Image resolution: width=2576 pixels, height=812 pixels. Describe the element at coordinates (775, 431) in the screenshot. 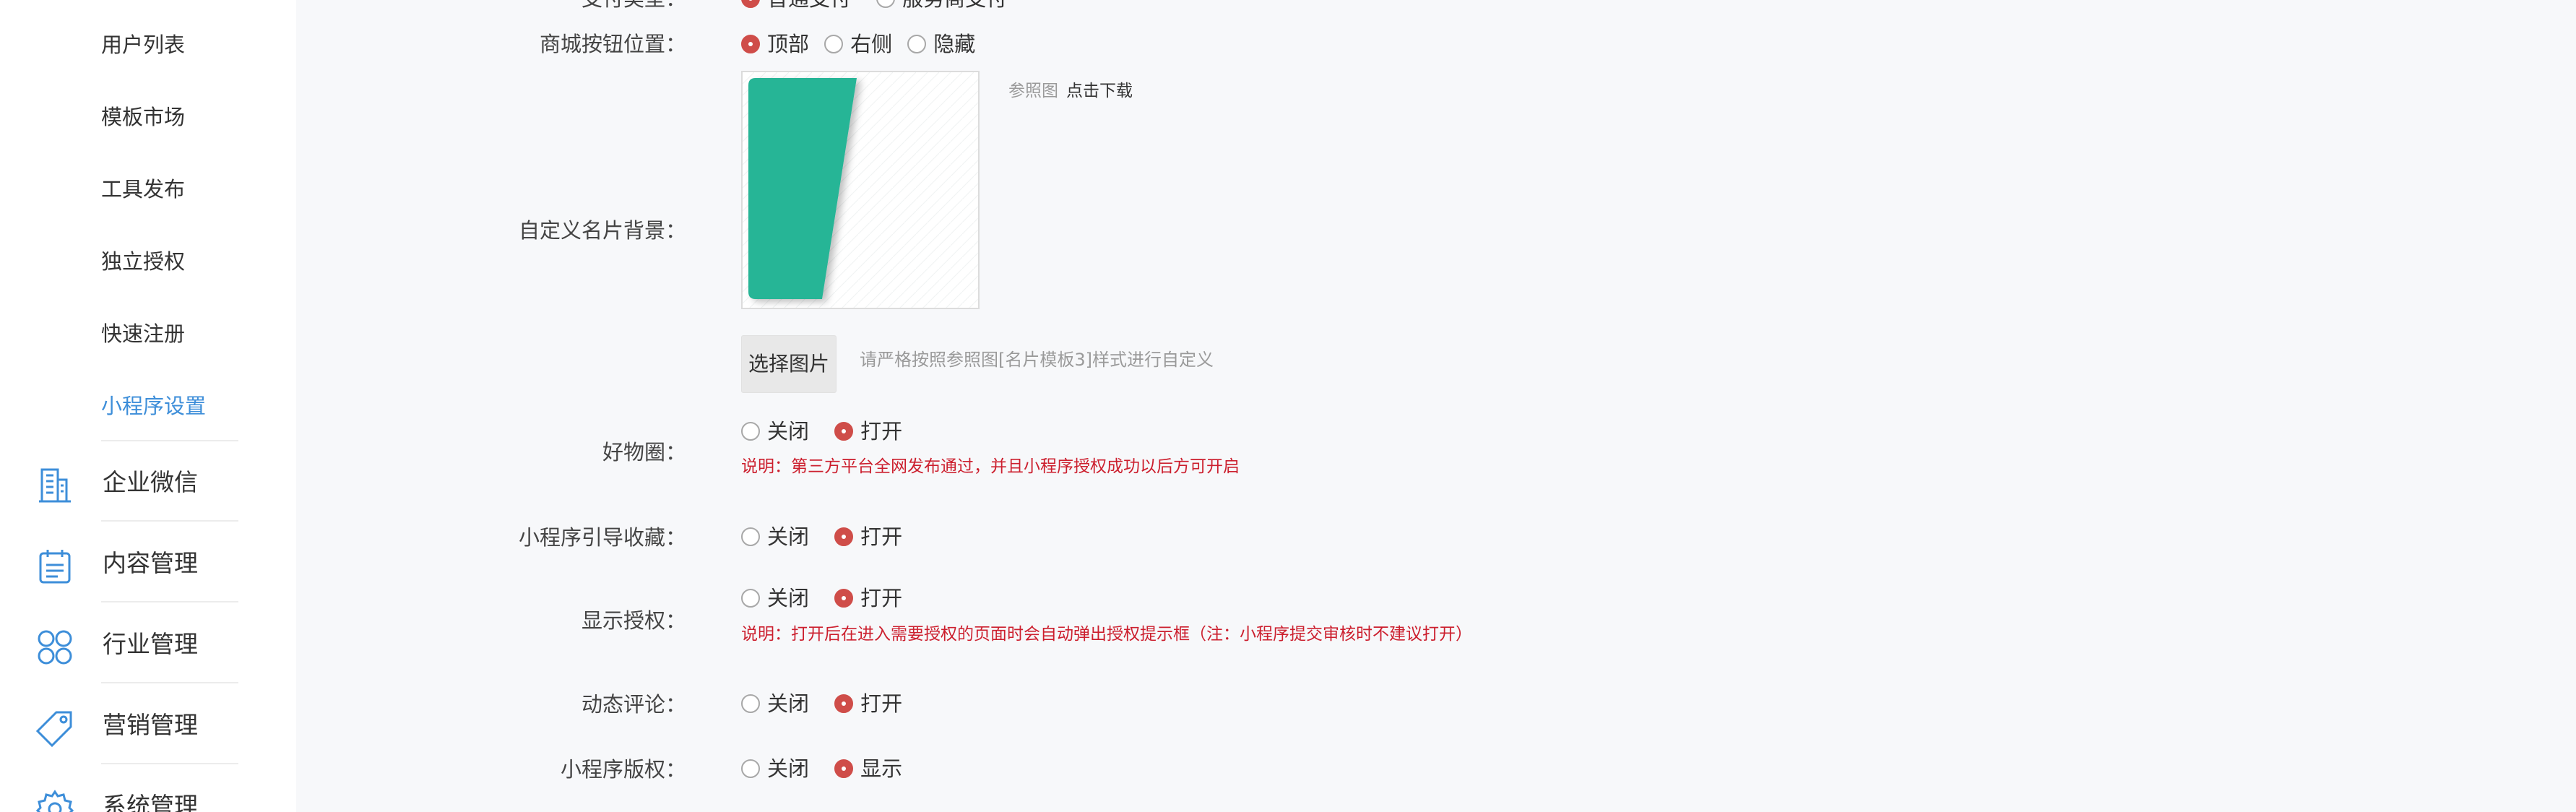

I see `goods-circle-off-radio: 关闭` at that location.